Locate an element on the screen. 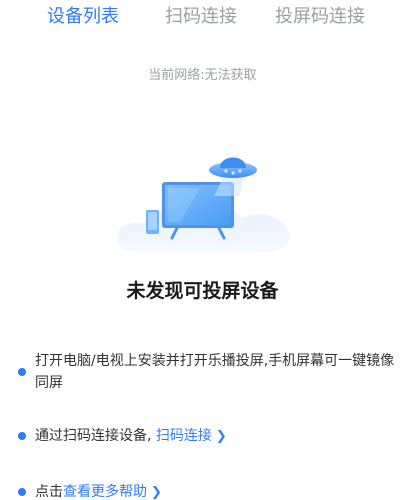 The height and width of the screenshot is (500, 405). tip-prefix: 通过扫码连接设备, is located at coordinates (93, 436).